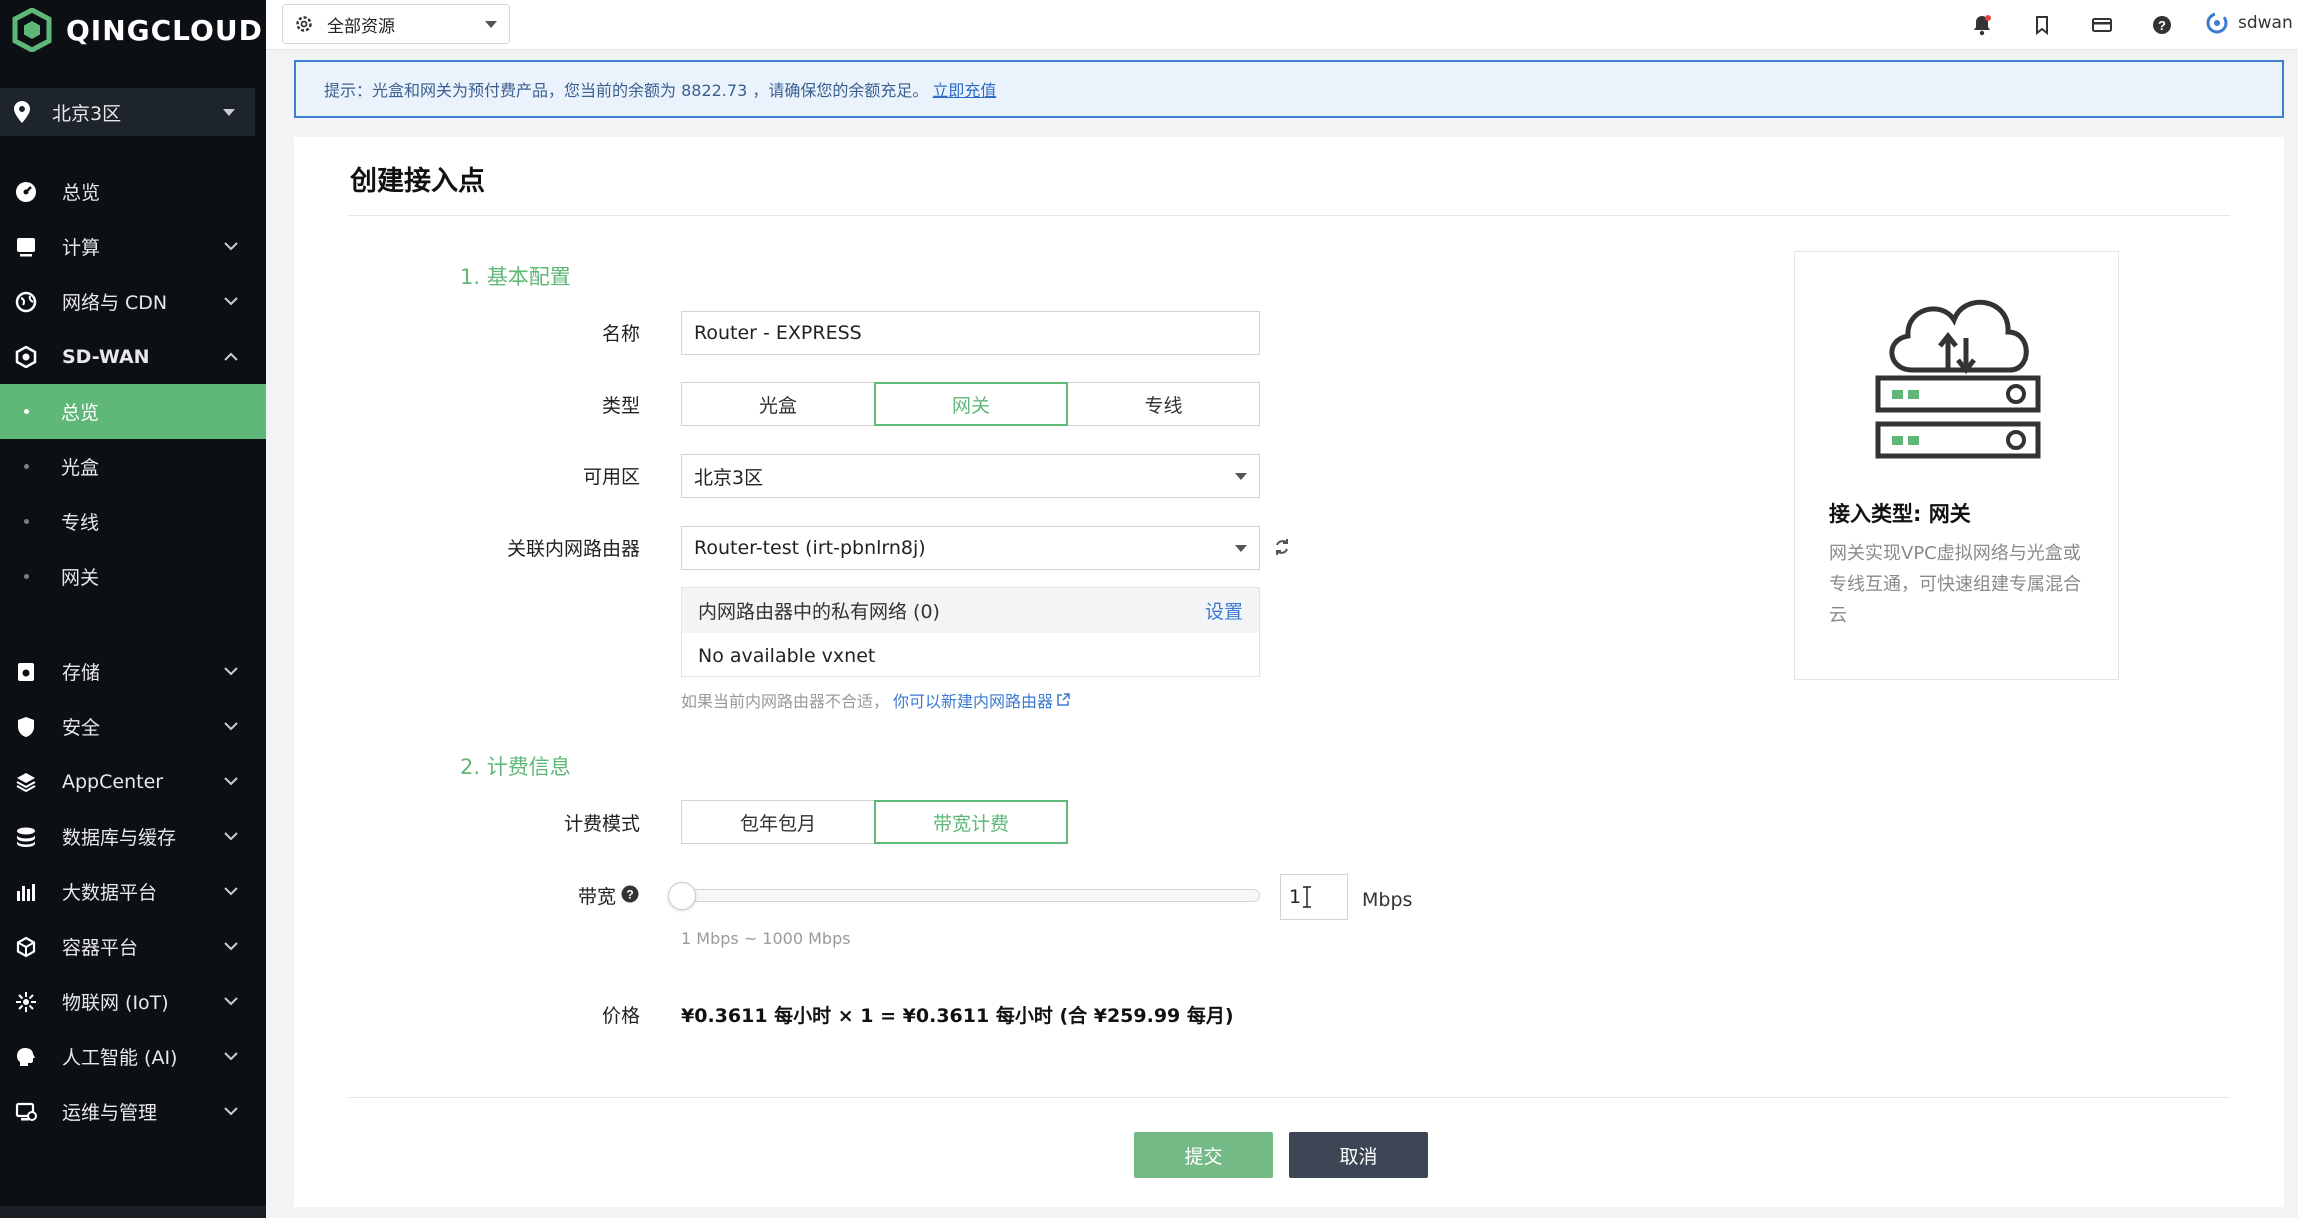 This screenshot has height=1218, width=2298. What do you see at coordinates (1900, 514) in the screenshot?
I see `info-card-title: 接入类型: 网关` at bounding box center [1900, 514].